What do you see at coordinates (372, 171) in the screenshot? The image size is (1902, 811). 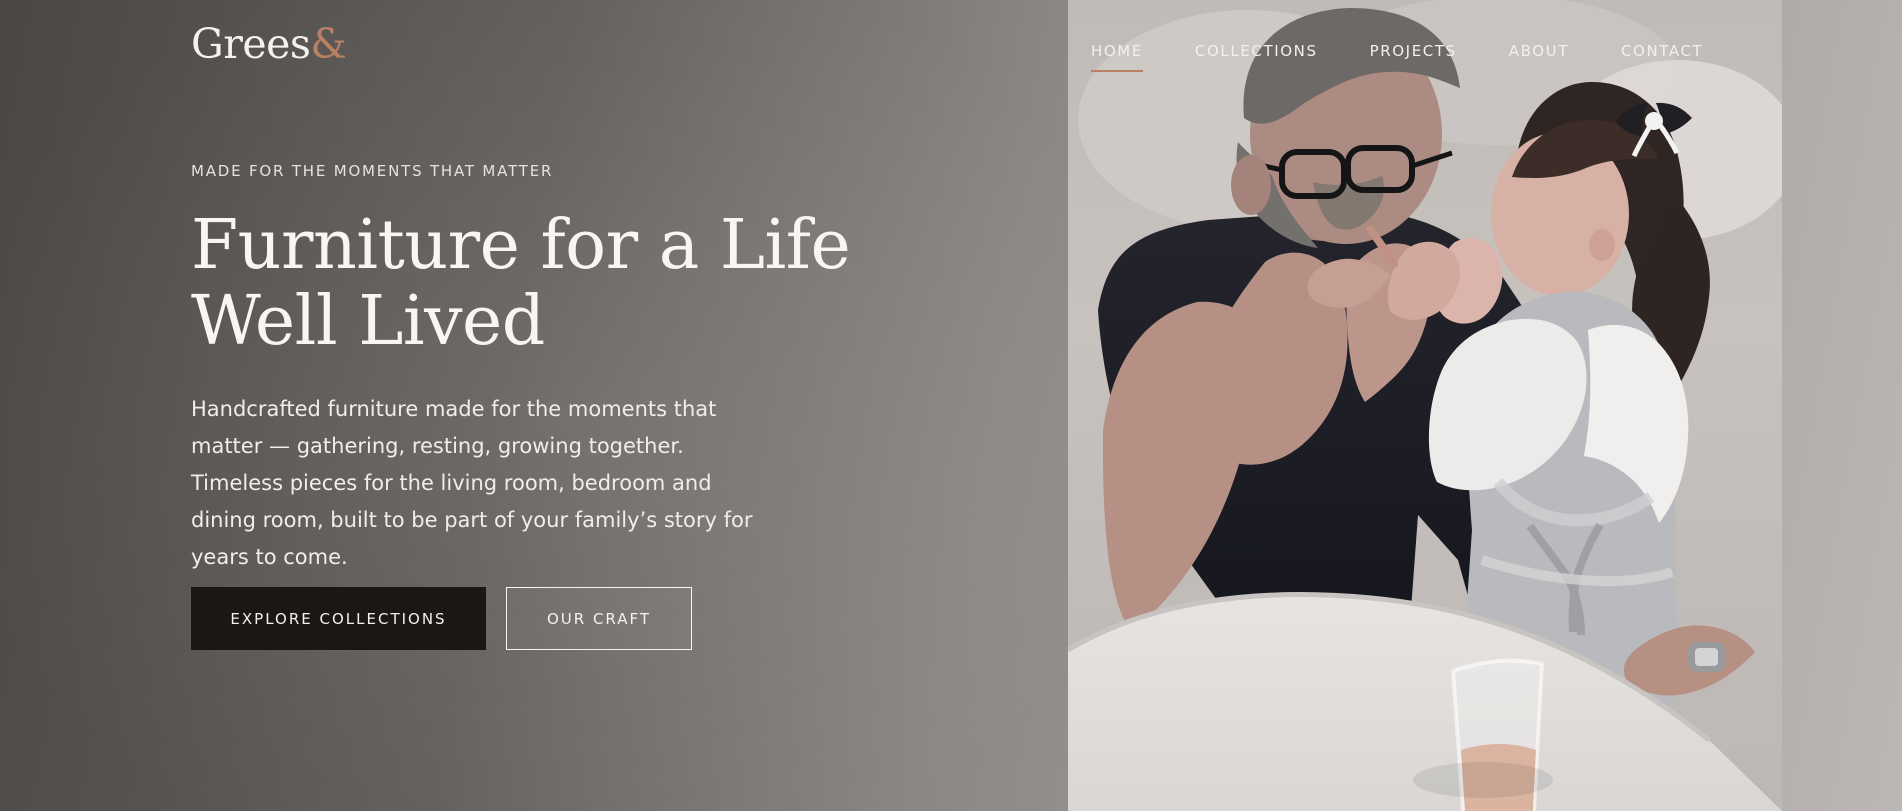 I see `hero-eyebrow: MADE FOR THE MOMENTS THAT MATTER` at bounding box center [372, 171].